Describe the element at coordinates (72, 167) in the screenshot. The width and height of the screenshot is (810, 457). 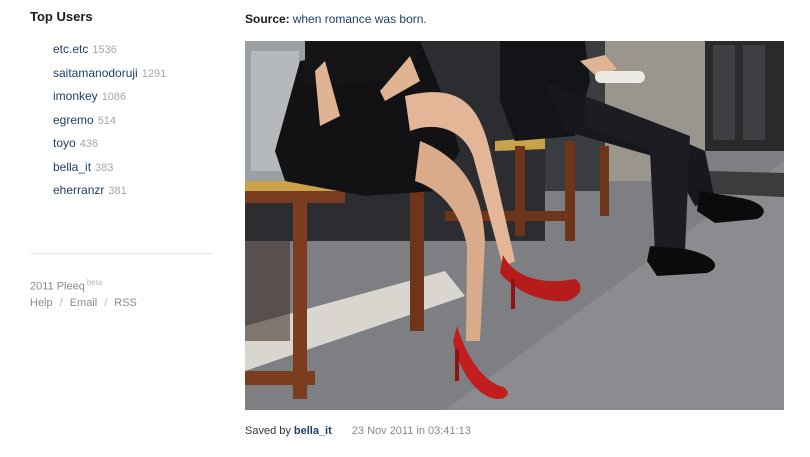
I see `user-link: bella_it` at that location.